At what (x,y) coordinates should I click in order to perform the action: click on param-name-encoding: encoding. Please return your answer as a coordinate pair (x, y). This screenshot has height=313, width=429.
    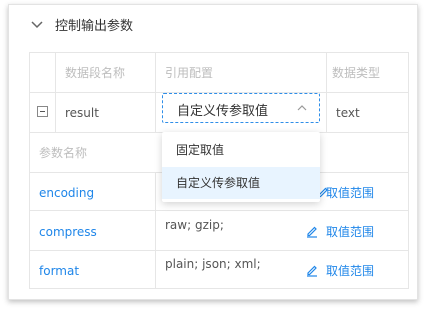
    Looking at the image, I should click on (66, 193).